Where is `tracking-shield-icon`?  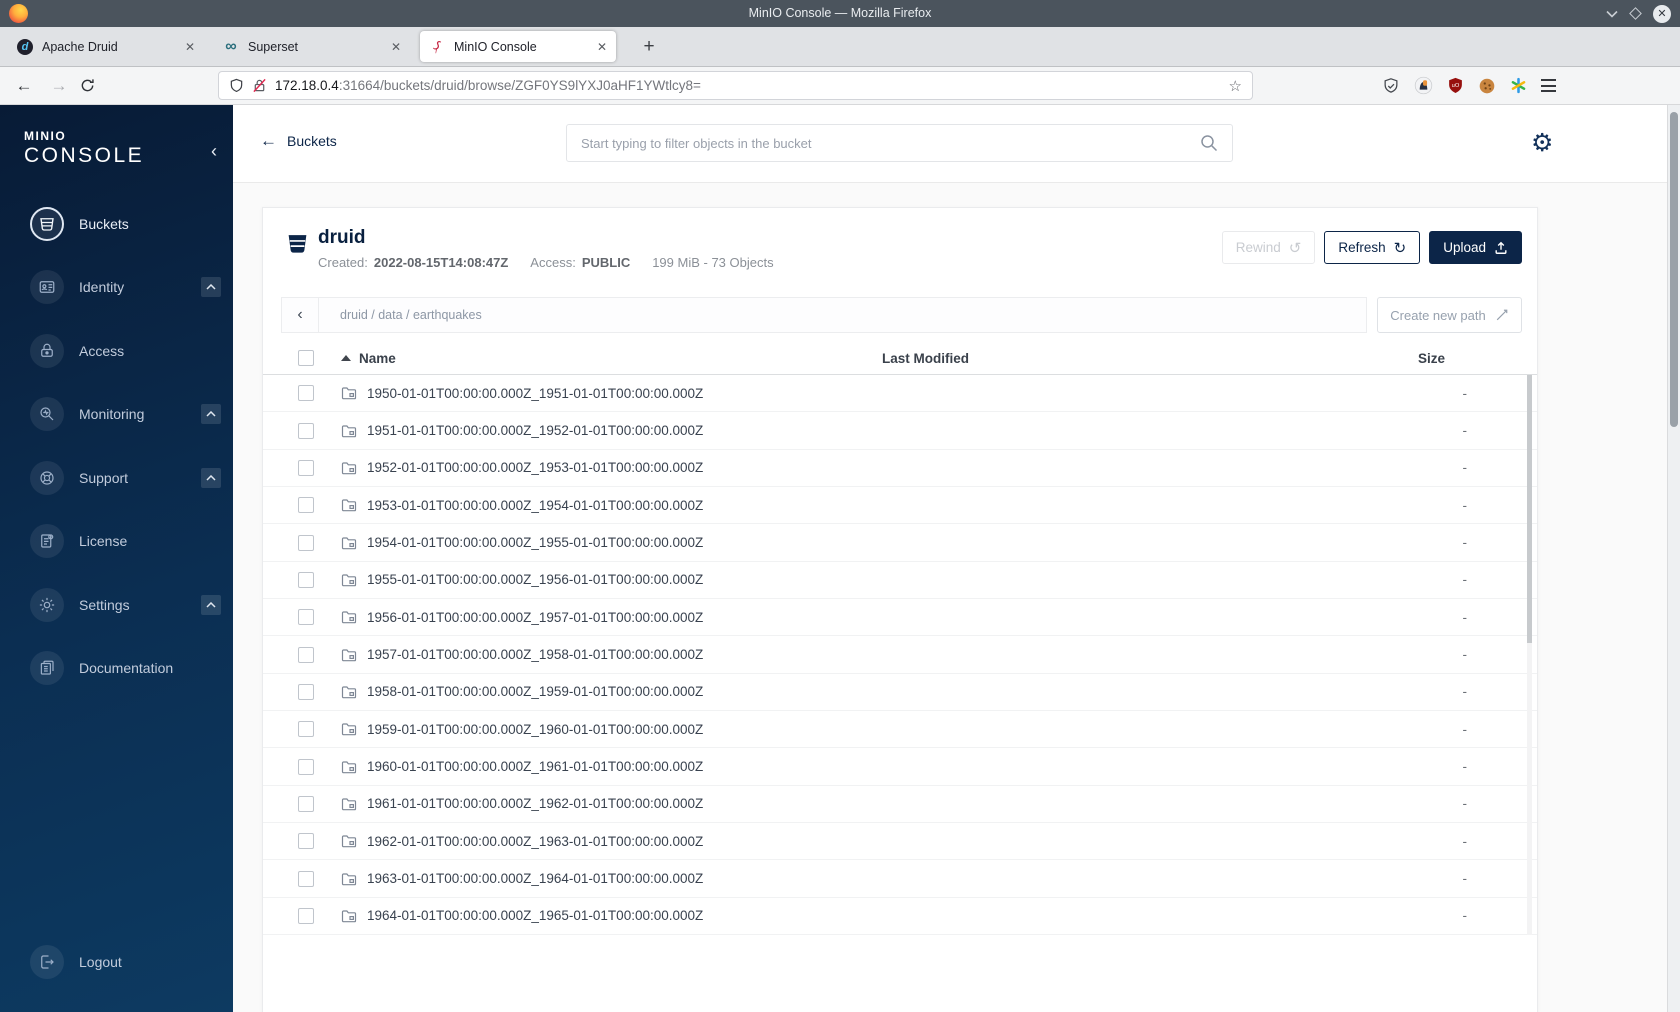
tracking-shield-icon is located at coordinates (236, 85).